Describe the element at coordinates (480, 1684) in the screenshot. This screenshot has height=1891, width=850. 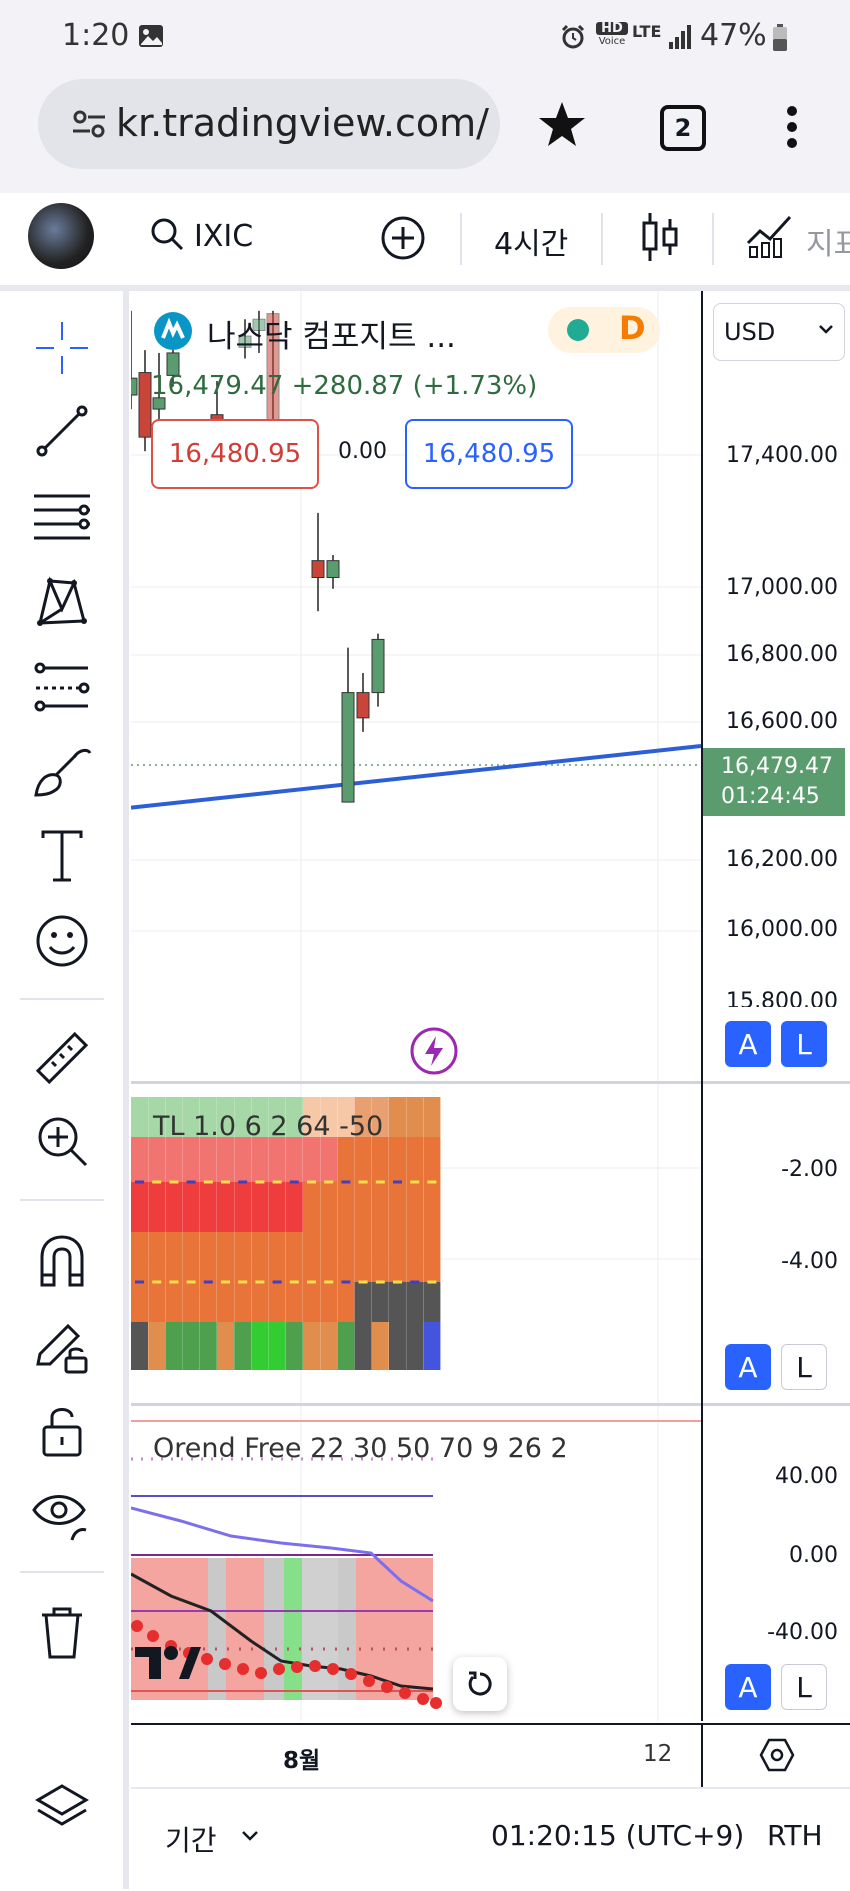
I see `reset-chart-button` at that location.